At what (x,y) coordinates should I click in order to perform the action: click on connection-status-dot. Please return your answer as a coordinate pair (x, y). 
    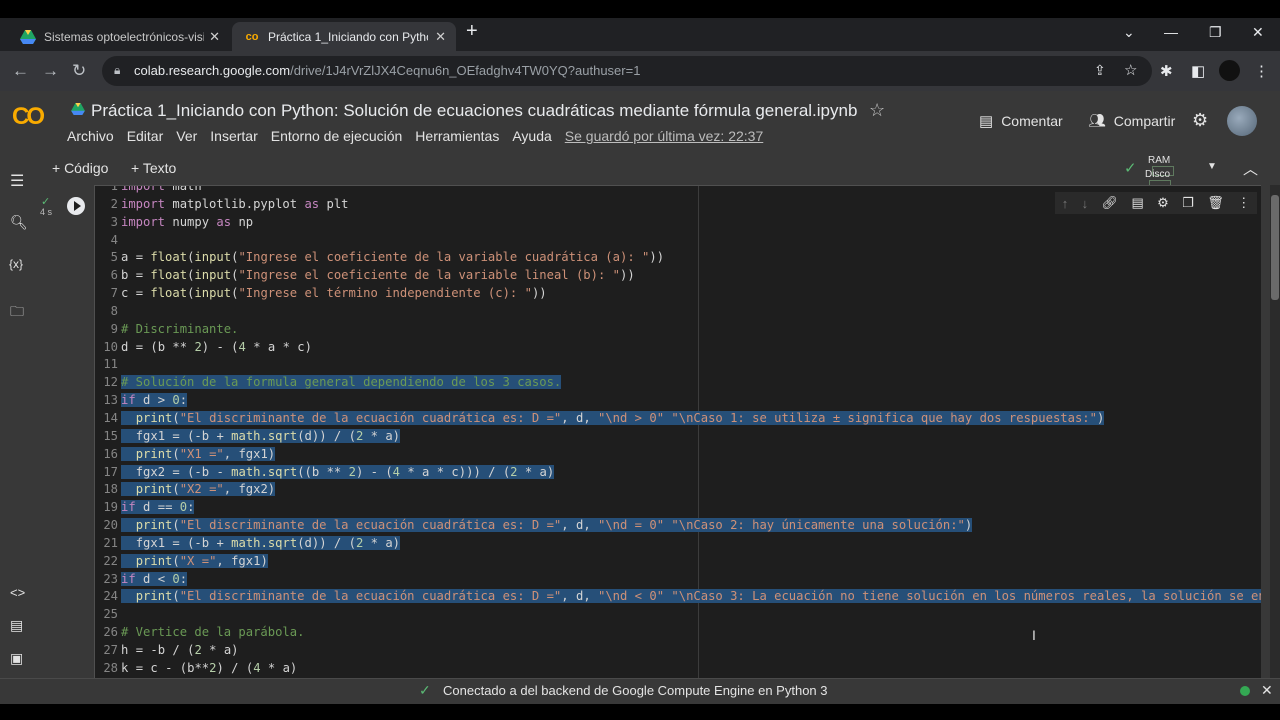
    Looking at the image, I should click on (1245, 691).